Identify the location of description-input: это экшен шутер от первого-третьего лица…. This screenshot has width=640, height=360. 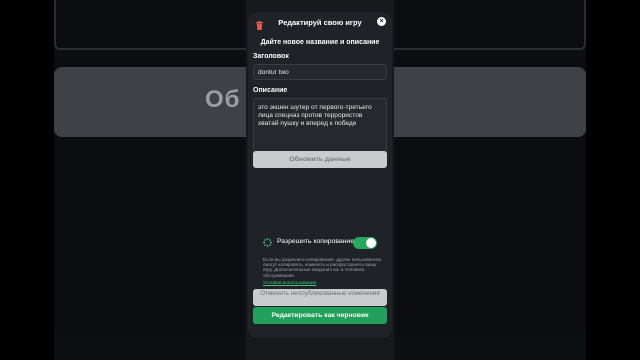
(320, 128).